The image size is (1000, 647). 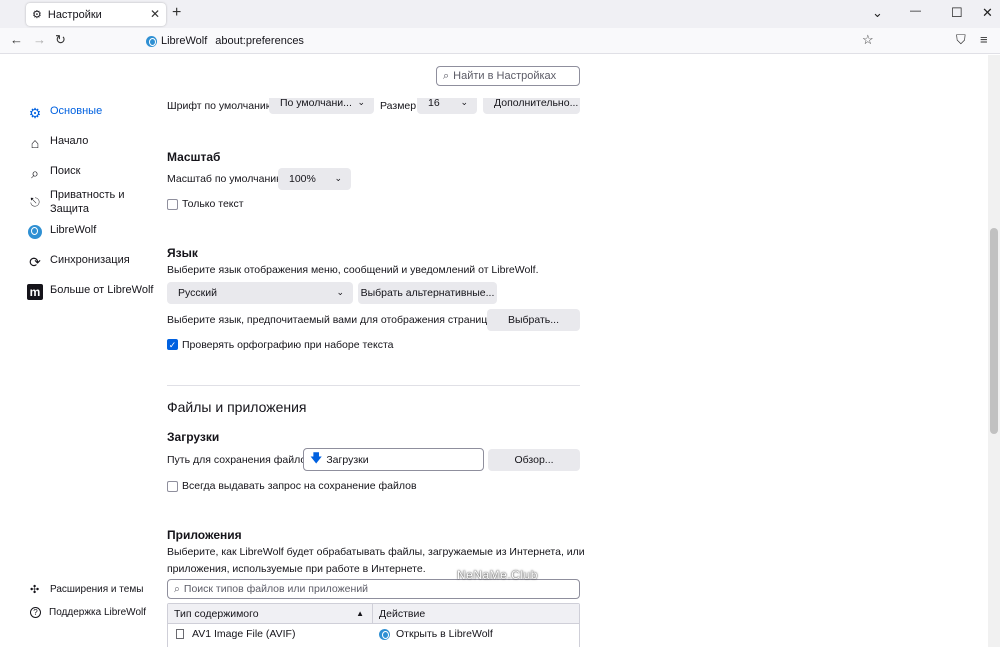 I want to click on tab-settings: ⚙ Настройки ✕, so click(x=96, y=14).